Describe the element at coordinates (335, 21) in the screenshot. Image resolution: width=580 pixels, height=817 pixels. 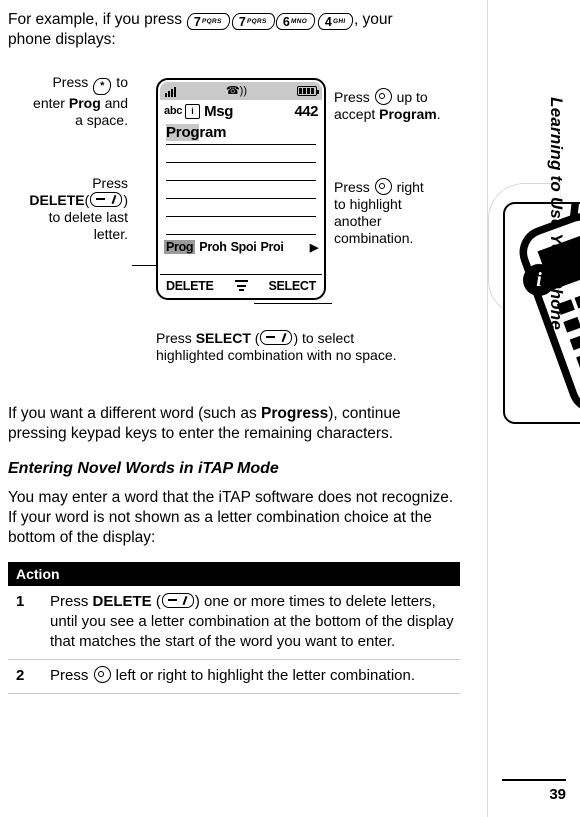
I see `keypad-key-4: 4GHI` at that location.